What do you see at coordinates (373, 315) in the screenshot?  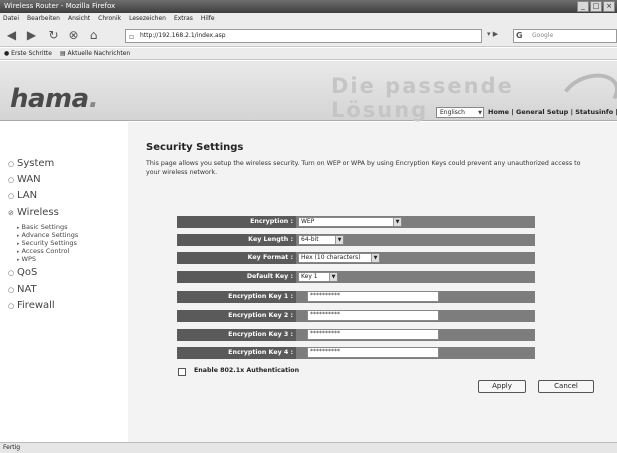 I see `key2-input: **********` at bounding box center [373, 315].